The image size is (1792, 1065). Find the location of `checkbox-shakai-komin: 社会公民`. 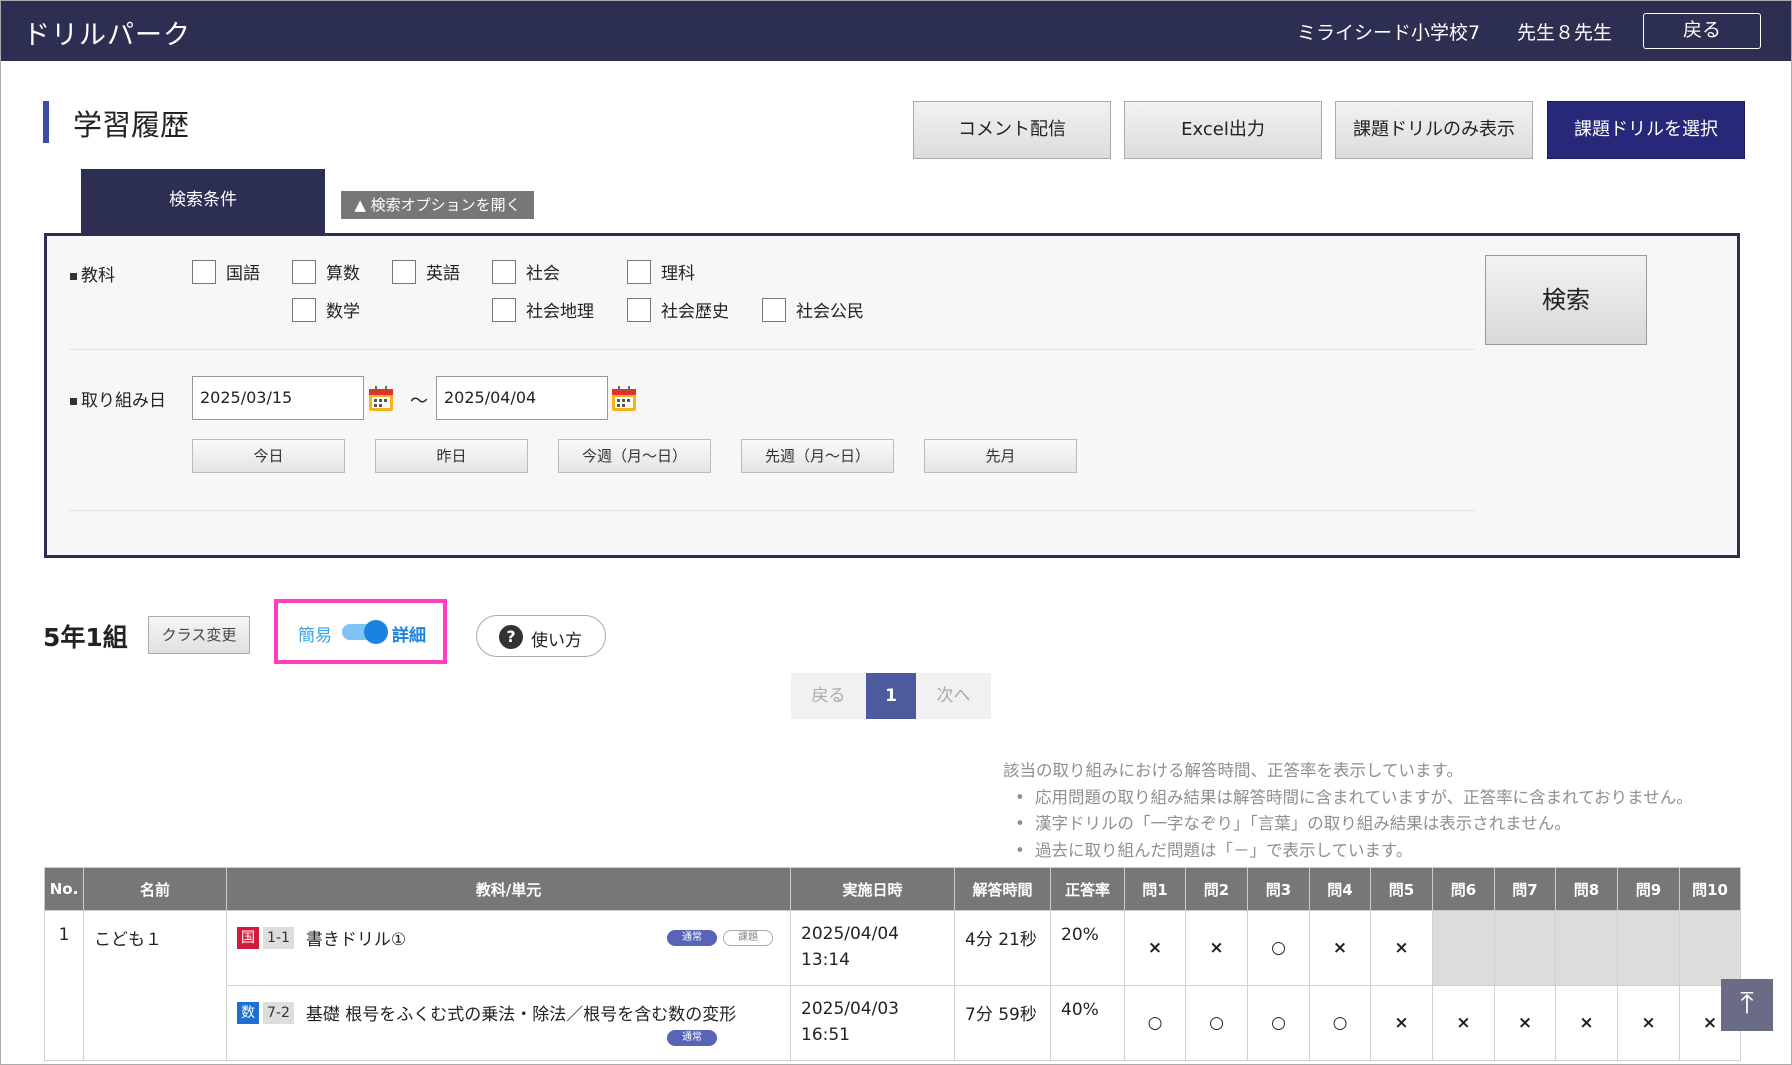

checkbox-shakai-komin: 社会公民 is located at coordinates (813, 309).